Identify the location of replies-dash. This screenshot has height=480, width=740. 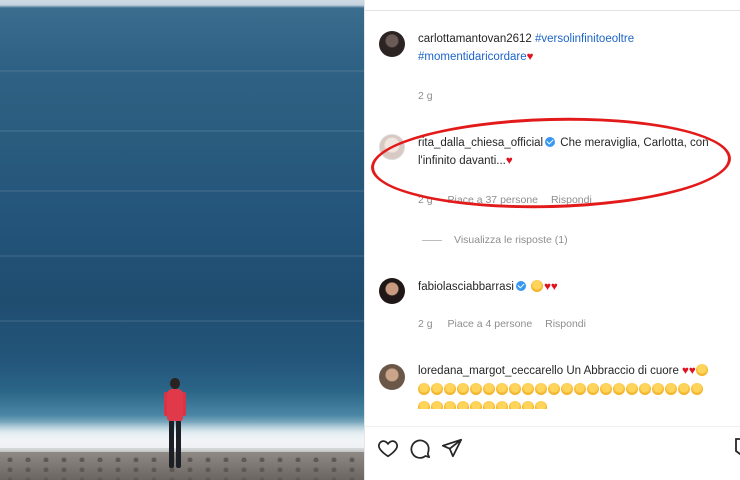
(432, 240).